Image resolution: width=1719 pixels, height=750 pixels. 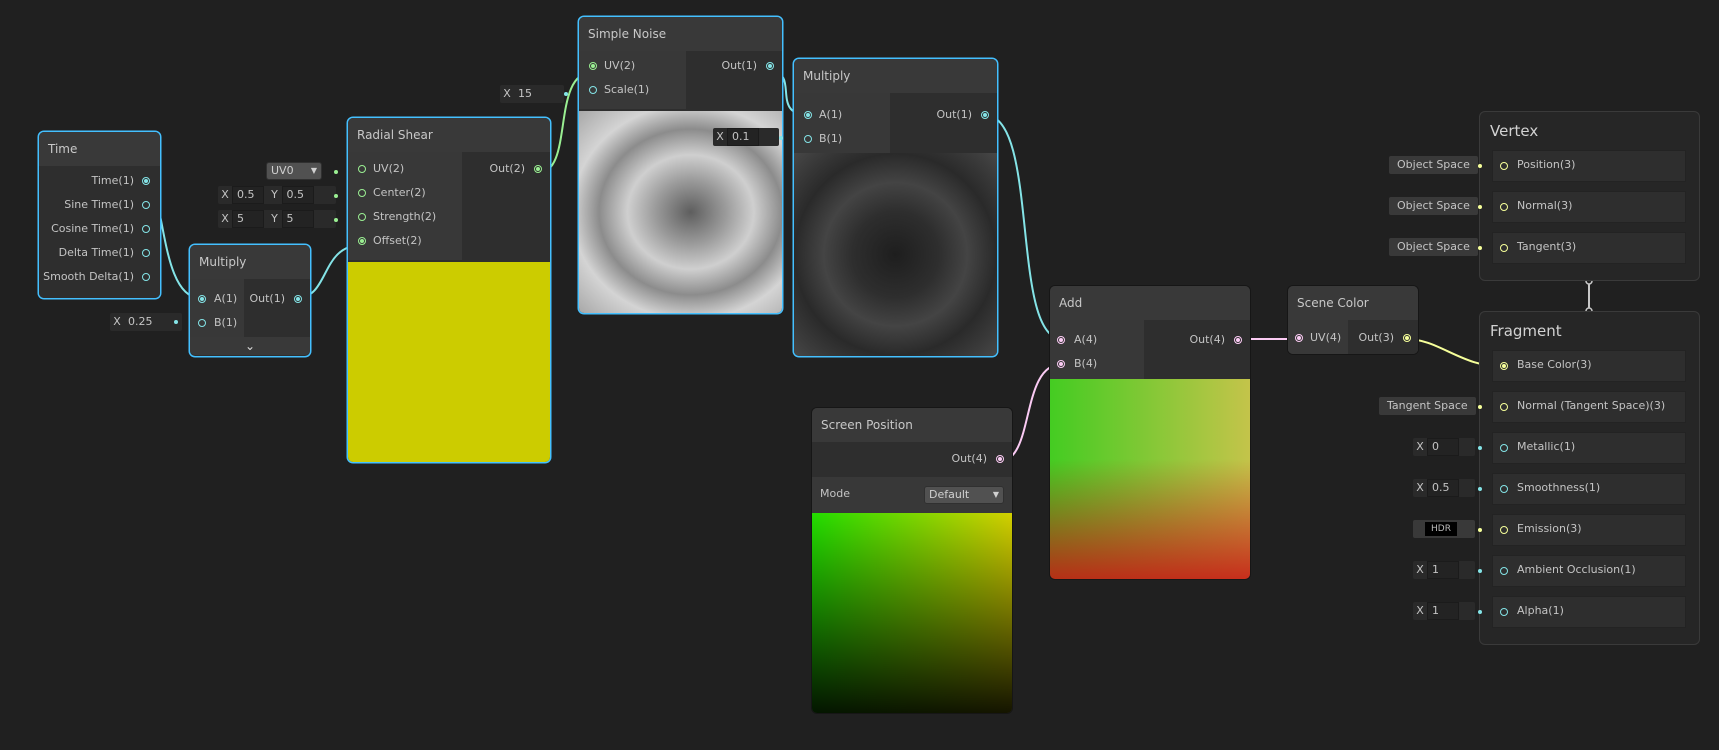 I want to click on strength-field: X5 Y5, so click(x=277, y=219).